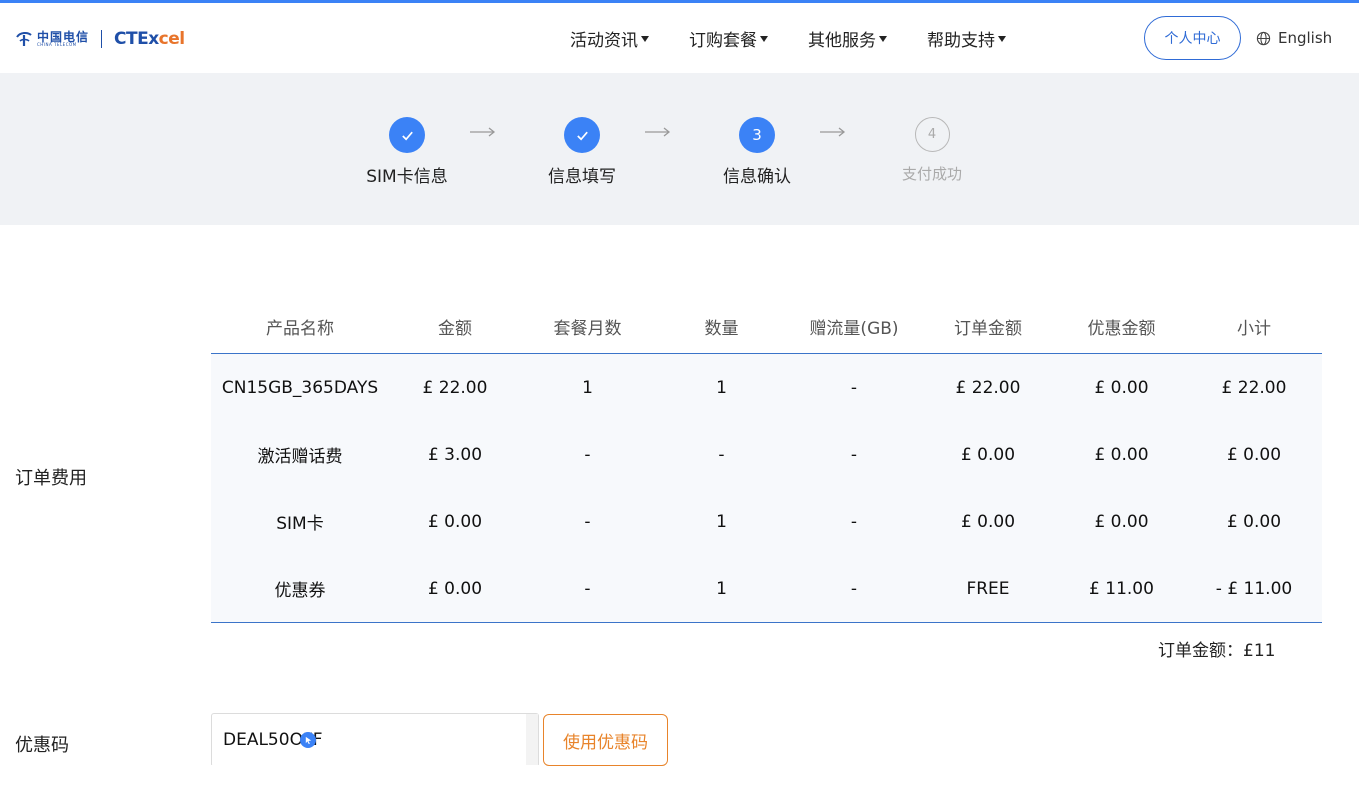 The image size is (1359, 806). I want to click on order-fees-label: 订单费用, so click(51, 478).